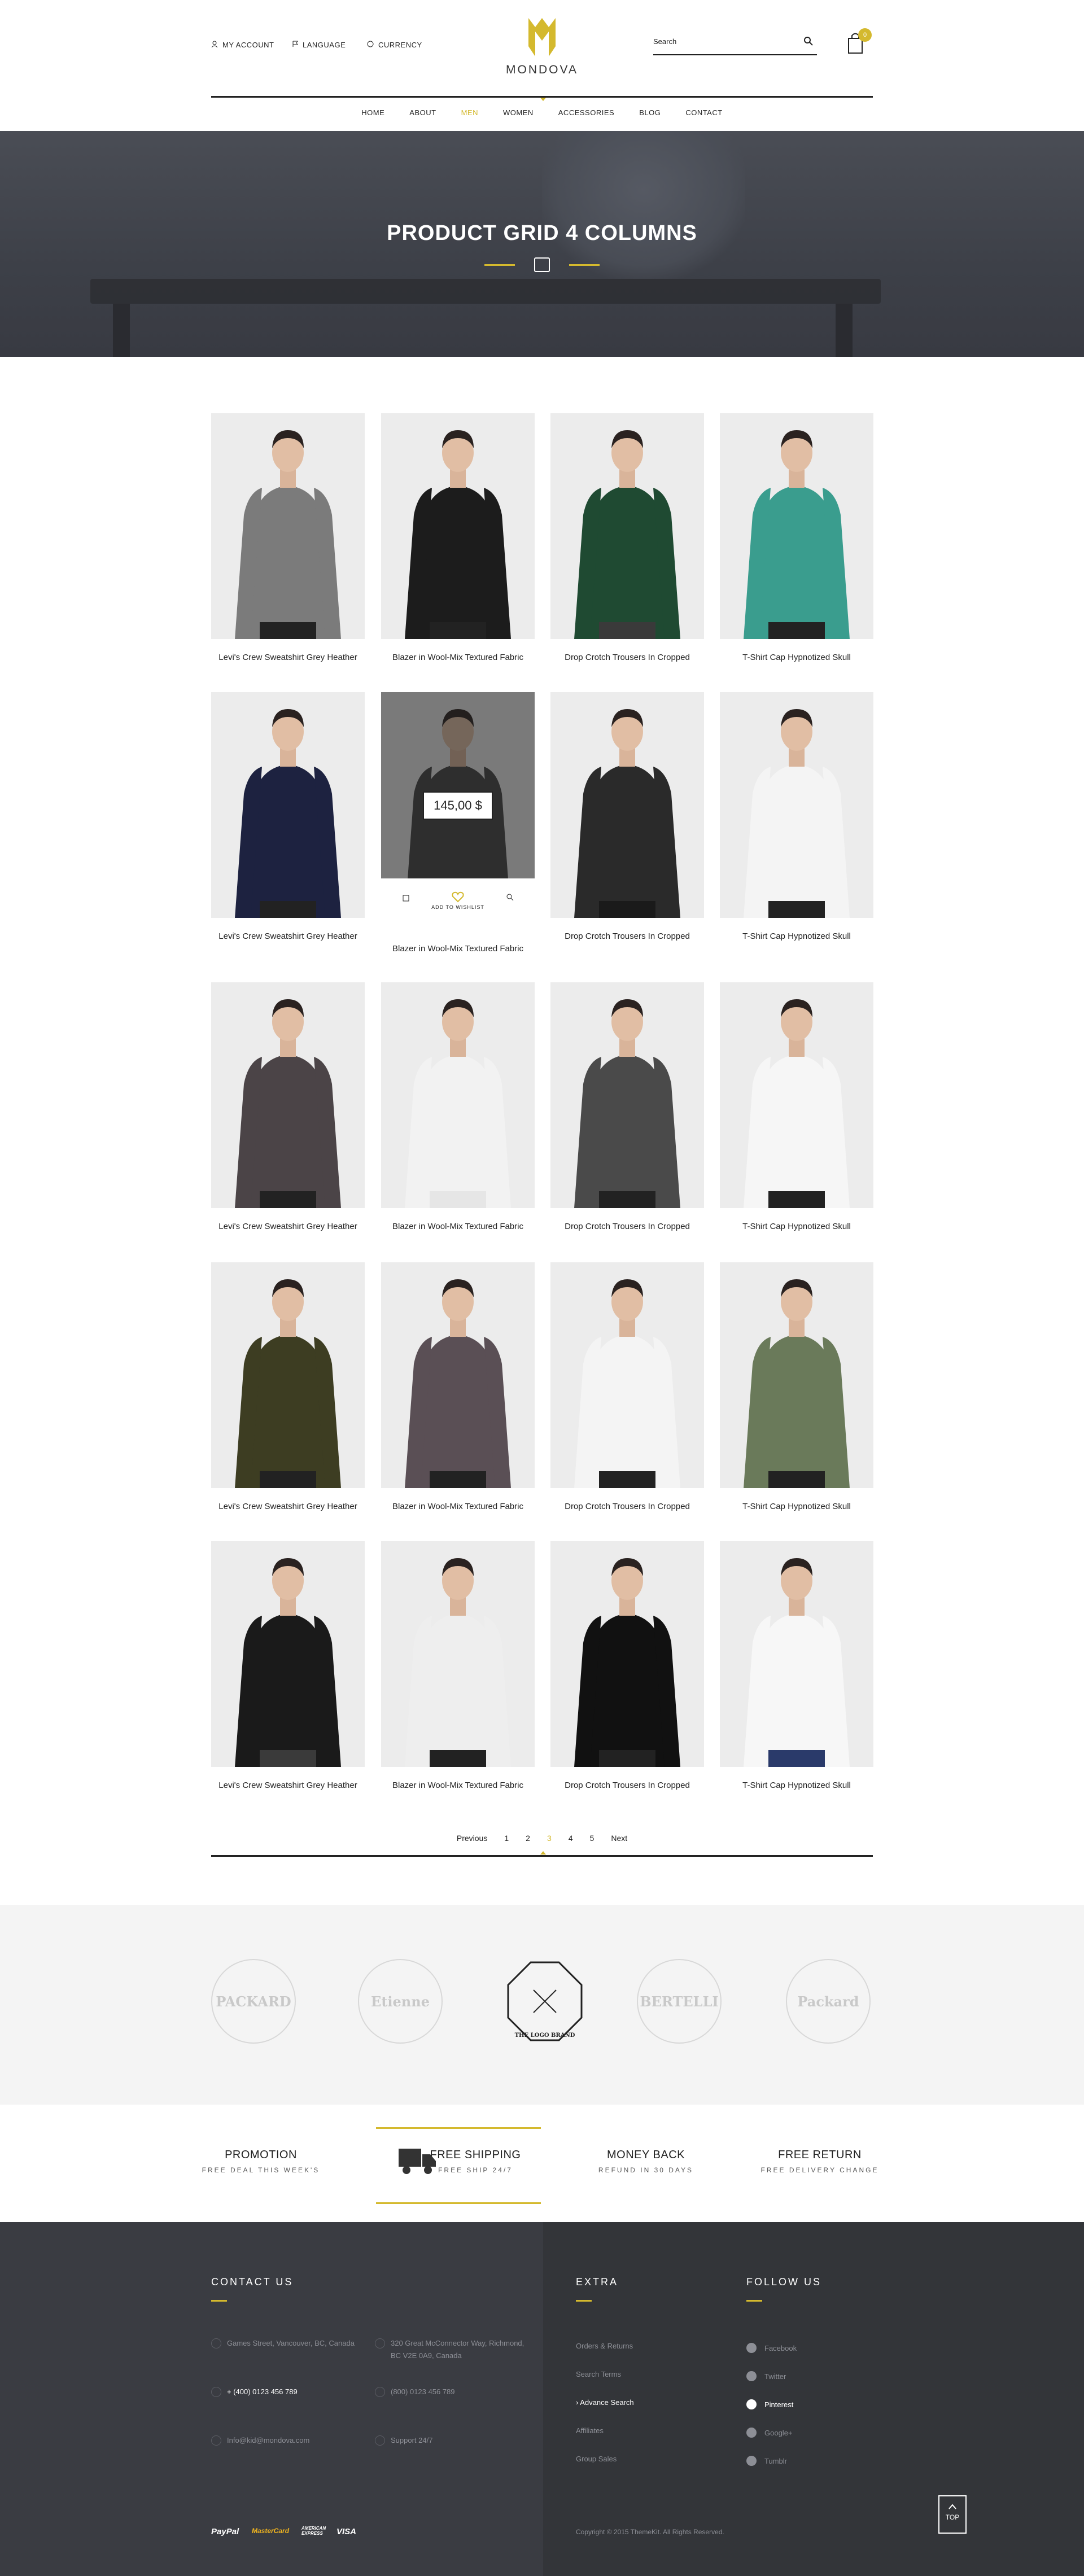 The height and width of the screenshot is (2576, 1084). I want to click on search-bar: Search, so click(735, 44).